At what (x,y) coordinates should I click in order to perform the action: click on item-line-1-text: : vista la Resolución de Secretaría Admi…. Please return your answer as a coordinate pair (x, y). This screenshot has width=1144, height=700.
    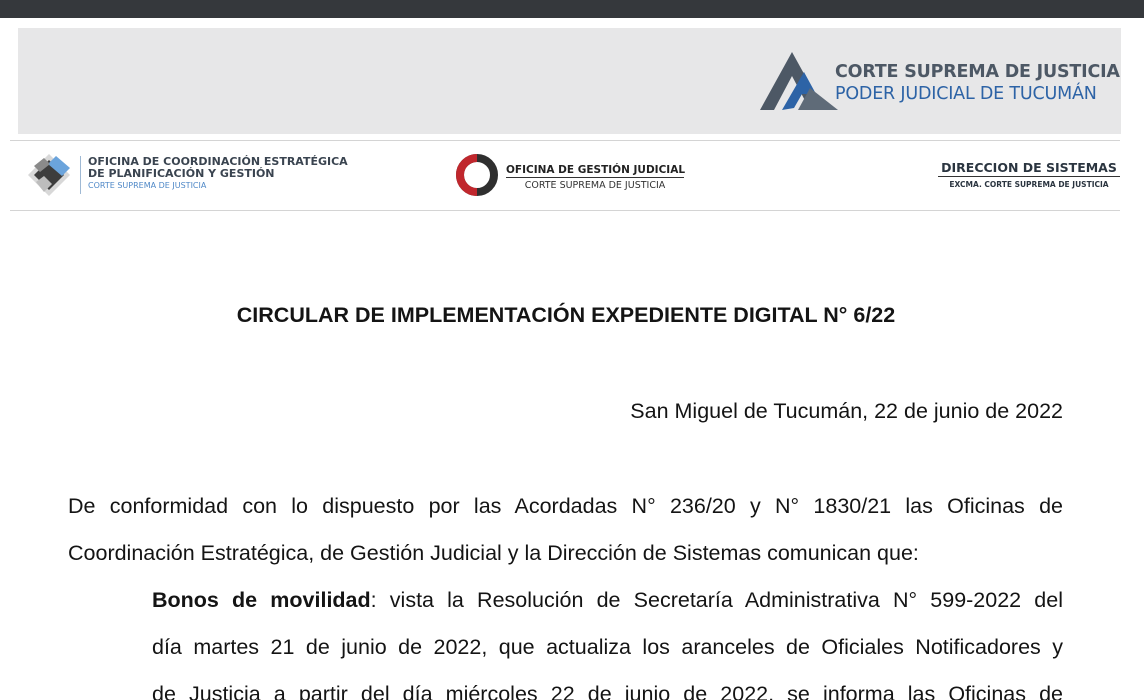
    Looking at the image, I should click on (716, 600).